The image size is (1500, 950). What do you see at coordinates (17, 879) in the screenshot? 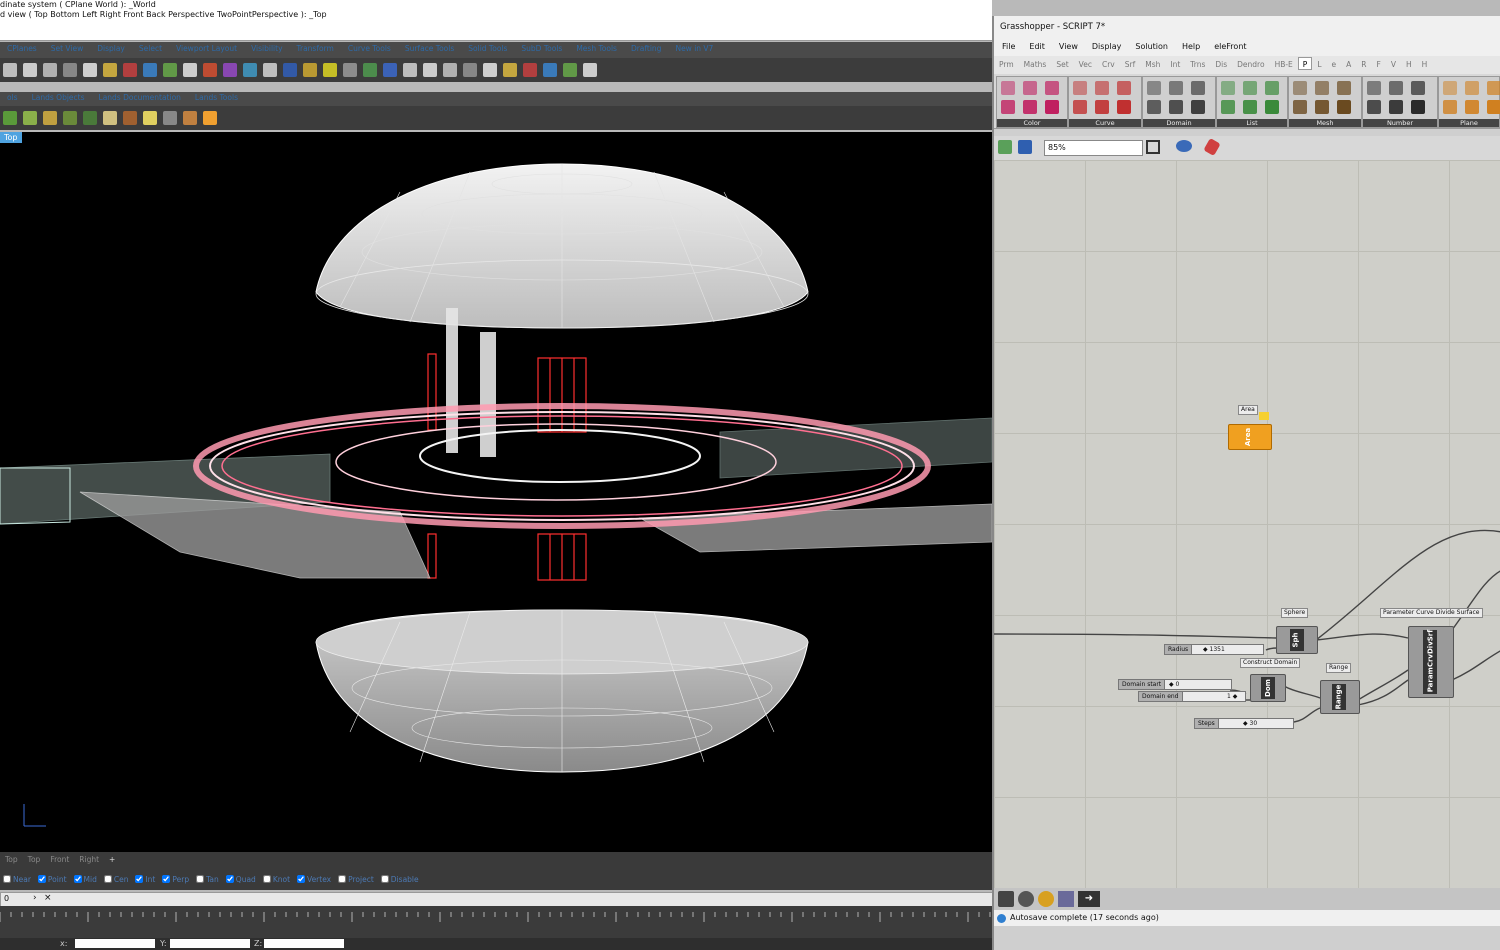
I see `osnap-0: Near` at bounding box center [17, 879].